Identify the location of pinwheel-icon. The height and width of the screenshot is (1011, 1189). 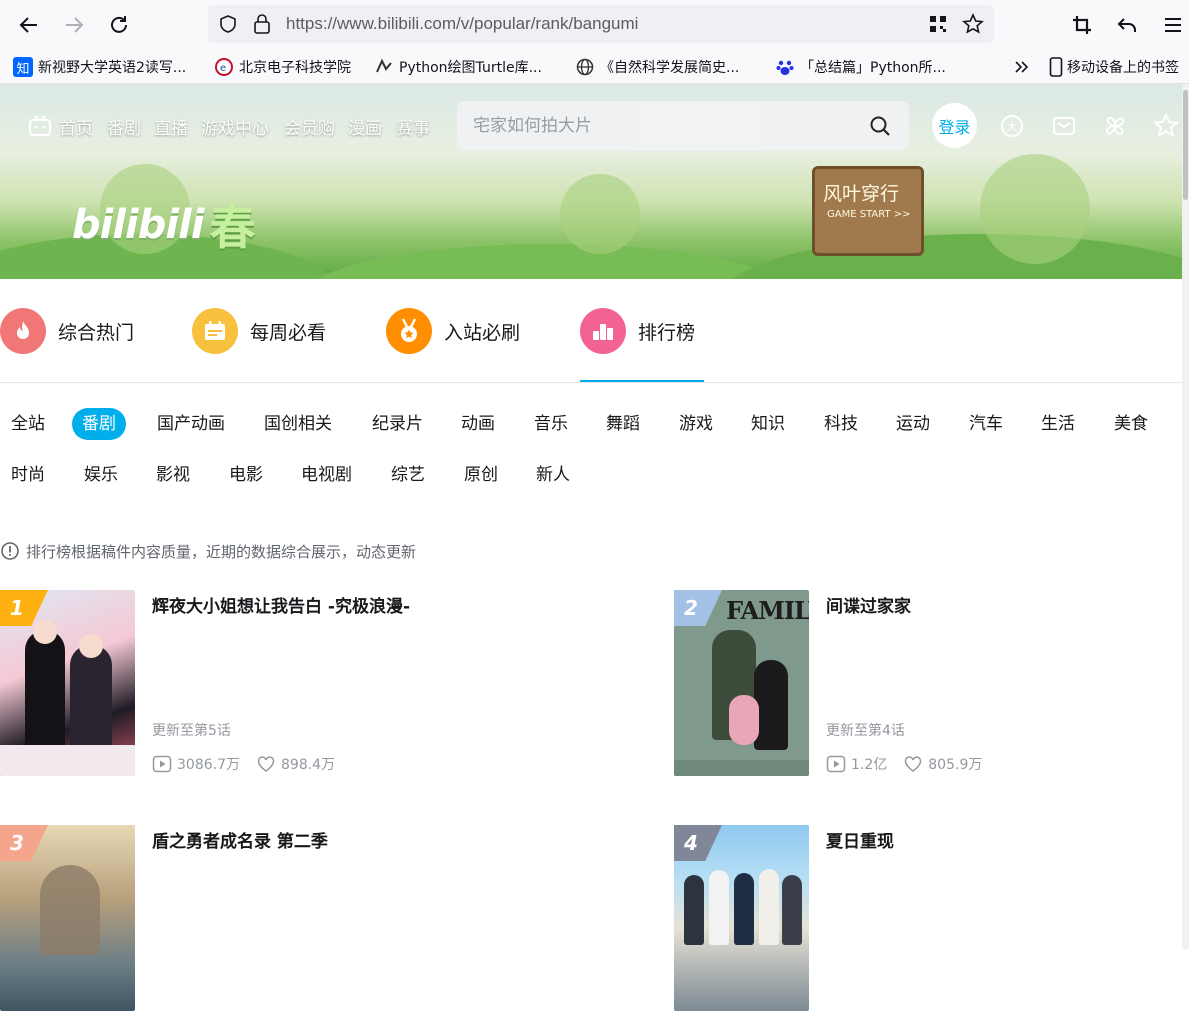
(1115, 126).